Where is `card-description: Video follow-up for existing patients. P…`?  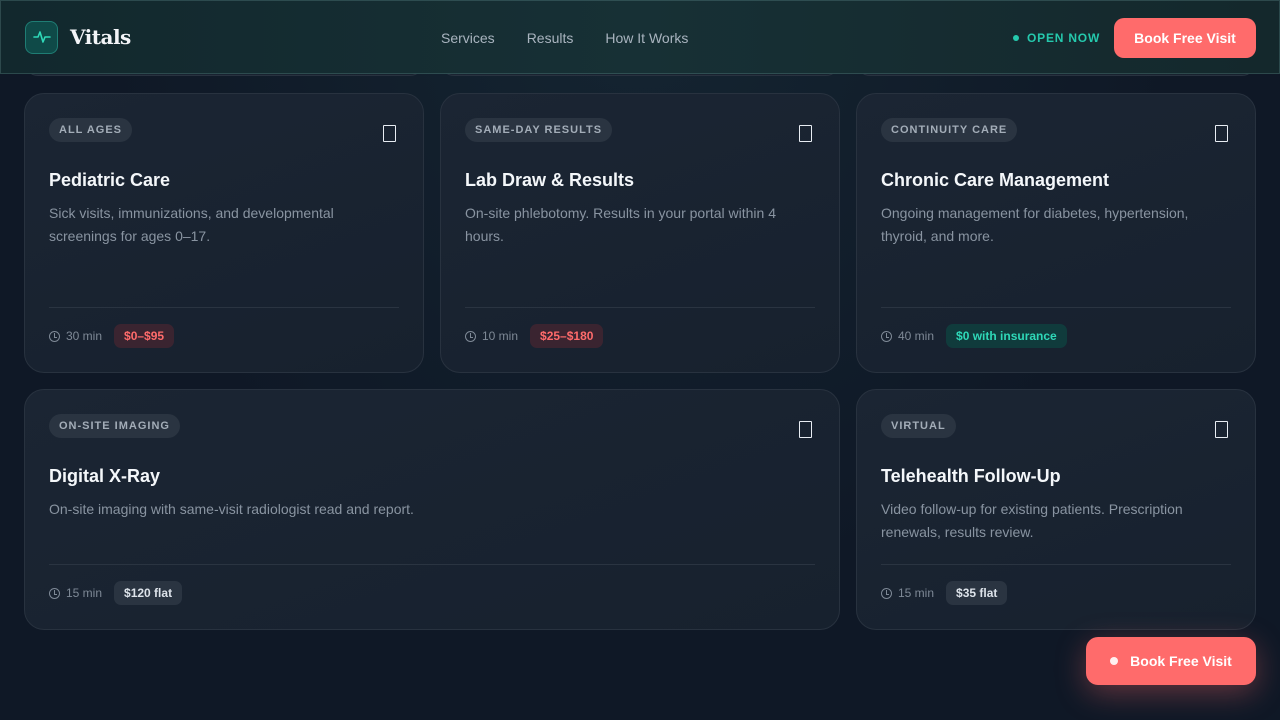 card-description: Video follow-up for existing patients. P… is located at coordinates (1032, 520).